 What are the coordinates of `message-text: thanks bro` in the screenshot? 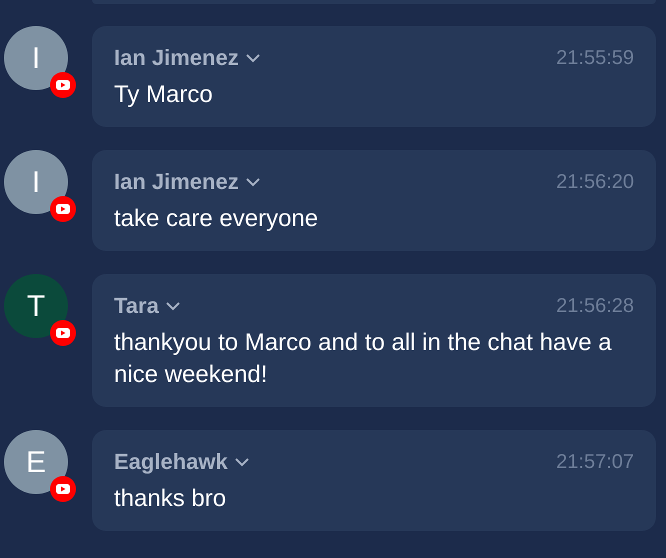 It's located at (171, 499).